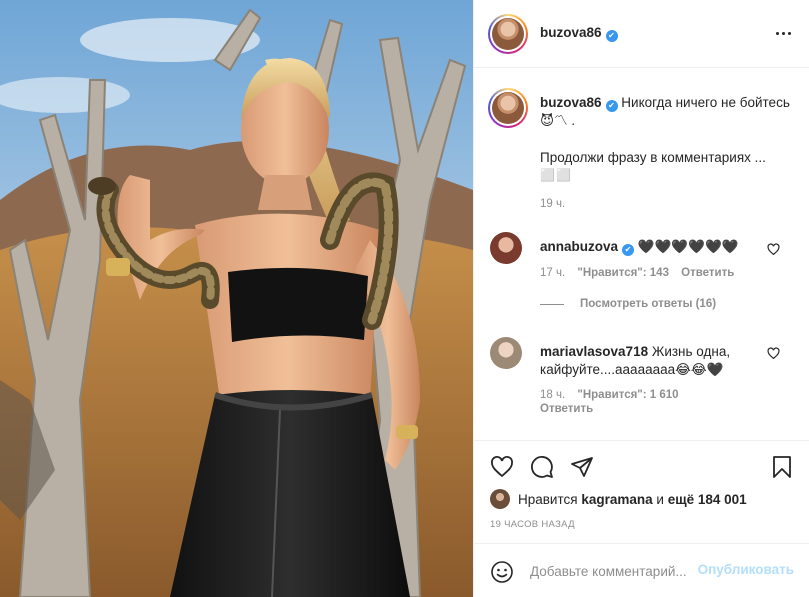 This screenshot has height=597, width=809. I want to click on comment-time: 18 ч., so click(552, 395).